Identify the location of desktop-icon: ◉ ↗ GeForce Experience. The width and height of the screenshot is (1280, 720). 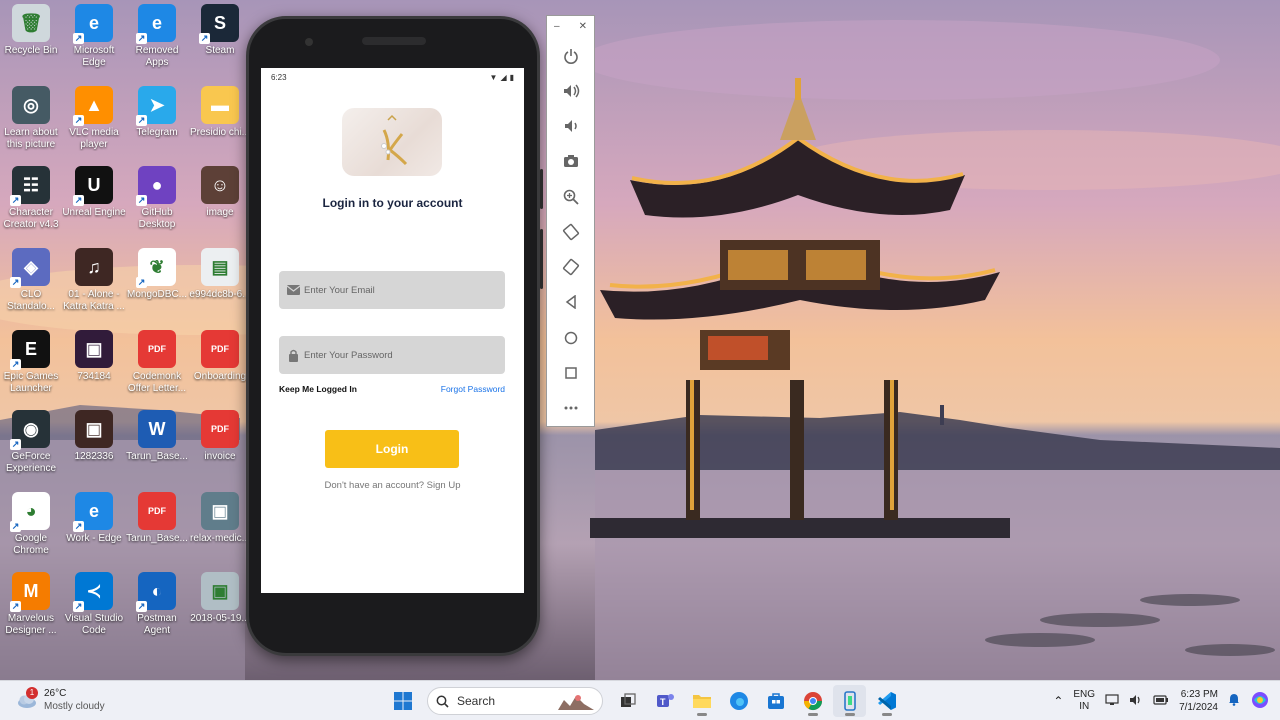
(31, 442).